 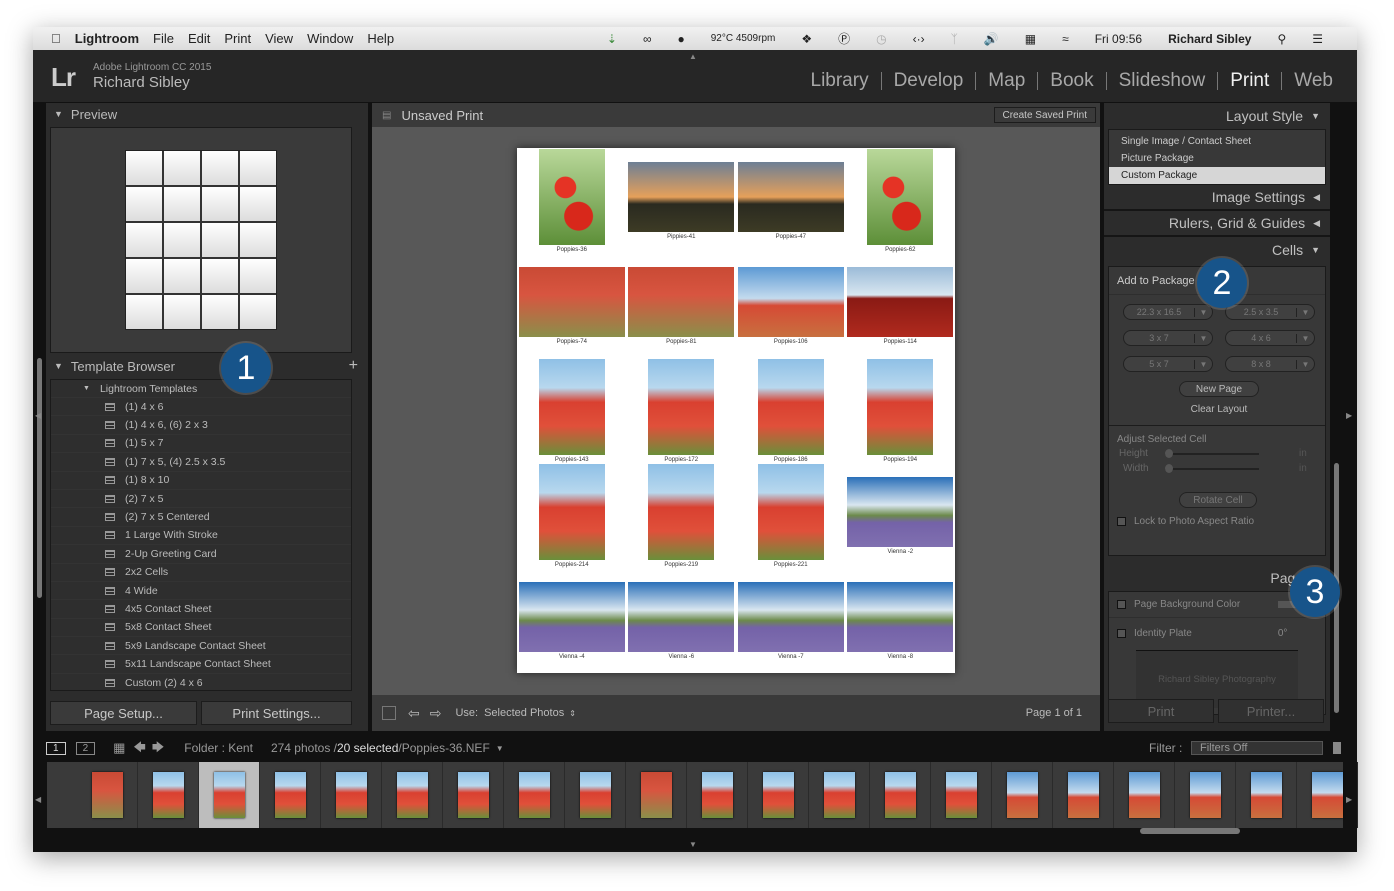 What do you see at coordinates (1337, 748) in the screenshot?
I see `filter-lock-icon` at bounding box center [1337, 748].